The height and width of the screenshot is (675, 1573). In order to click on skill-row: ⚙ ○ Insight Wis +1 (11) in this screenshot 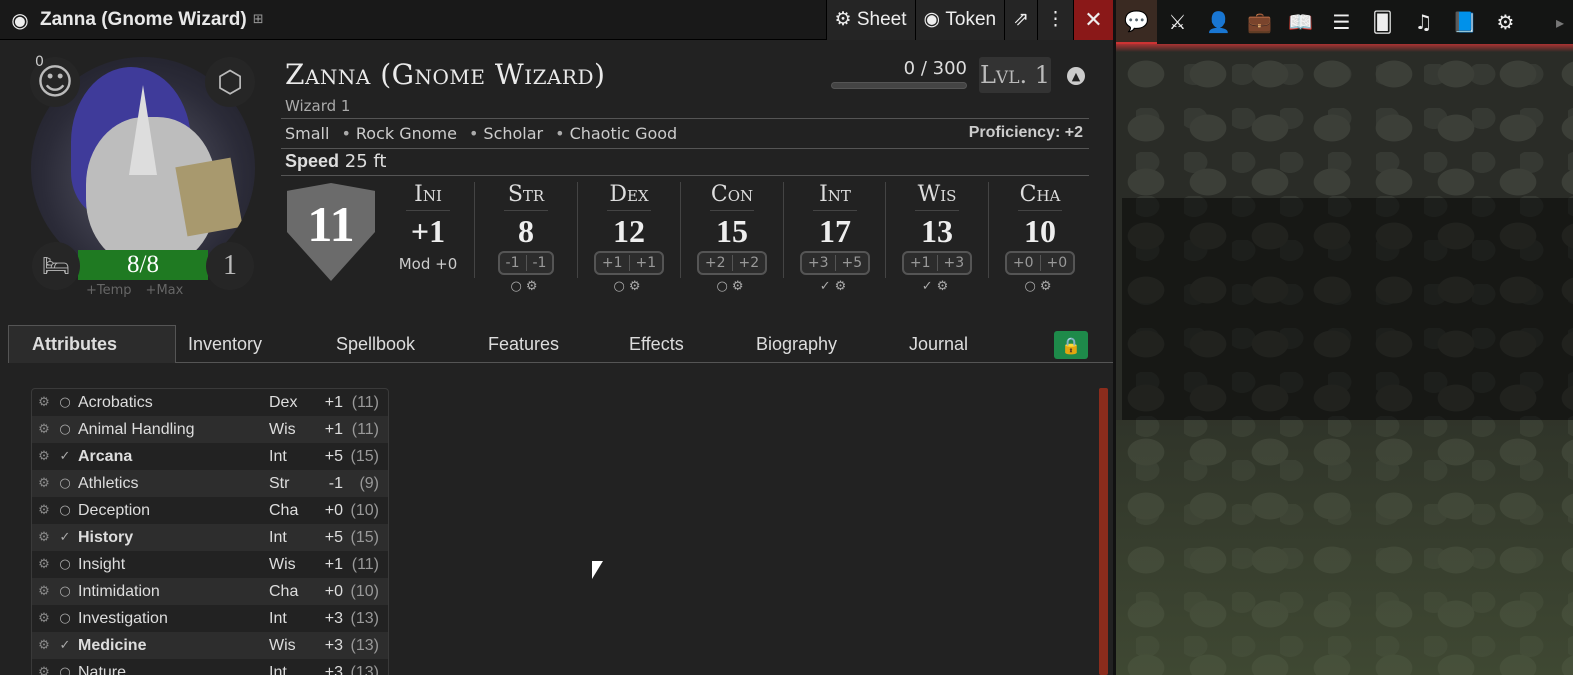, I will do `click(210, 564)`.